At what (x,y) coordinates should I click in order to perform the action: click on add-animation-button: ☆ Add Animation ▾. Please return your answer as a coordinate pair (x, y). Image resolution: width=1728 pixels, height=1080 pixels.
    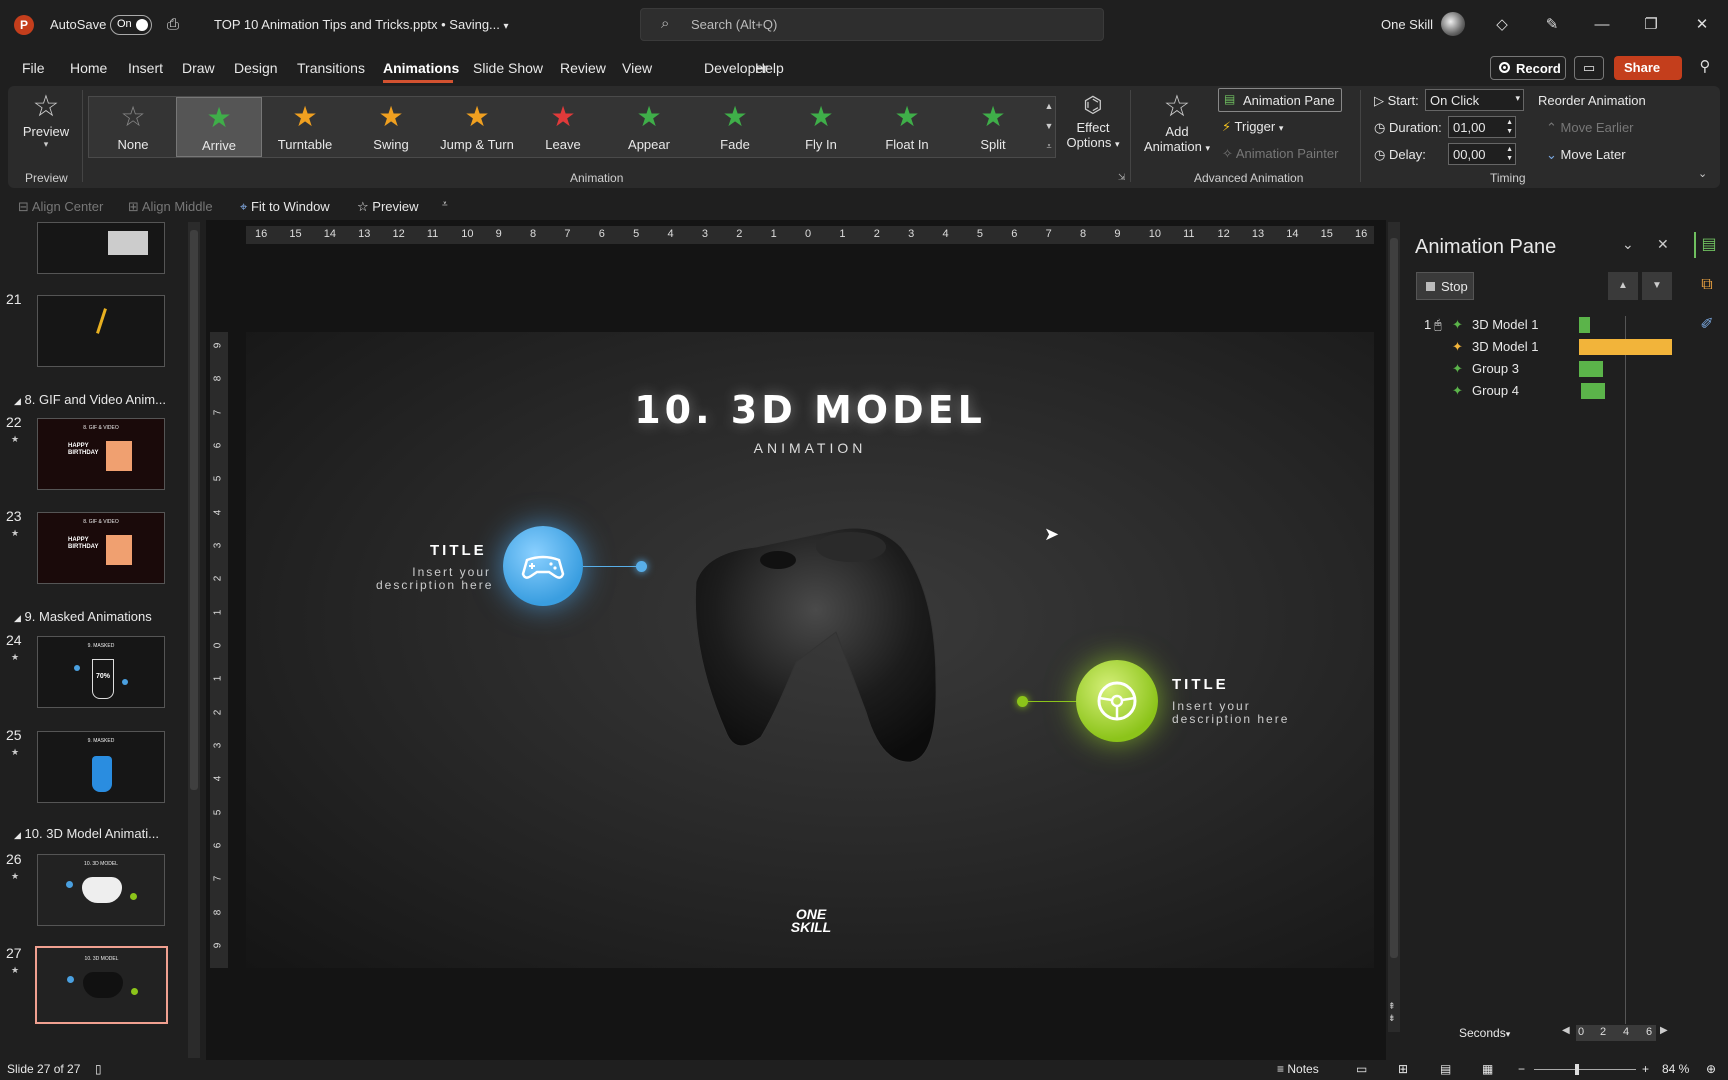
    Looking at the image, I should click on (1177, 126).